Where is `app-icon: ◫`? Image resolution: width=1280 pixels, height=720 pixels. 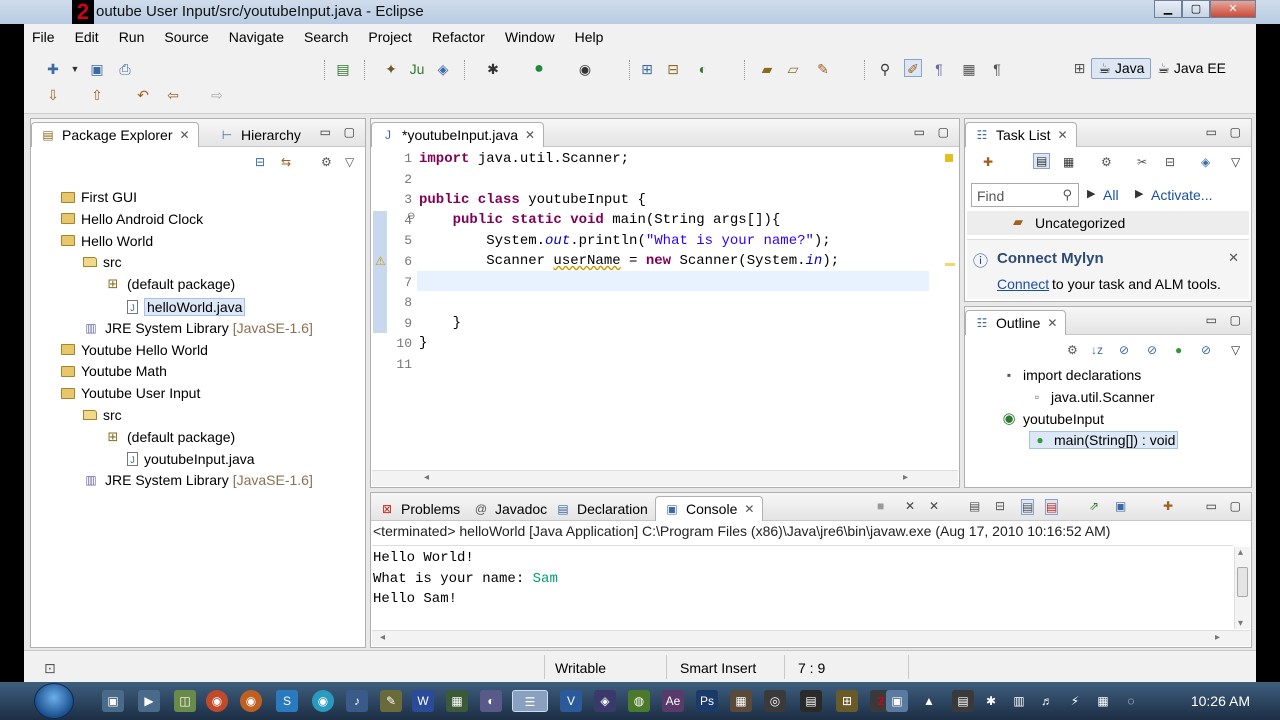 app-icon: ◫ is located at coordinates (185, 701).